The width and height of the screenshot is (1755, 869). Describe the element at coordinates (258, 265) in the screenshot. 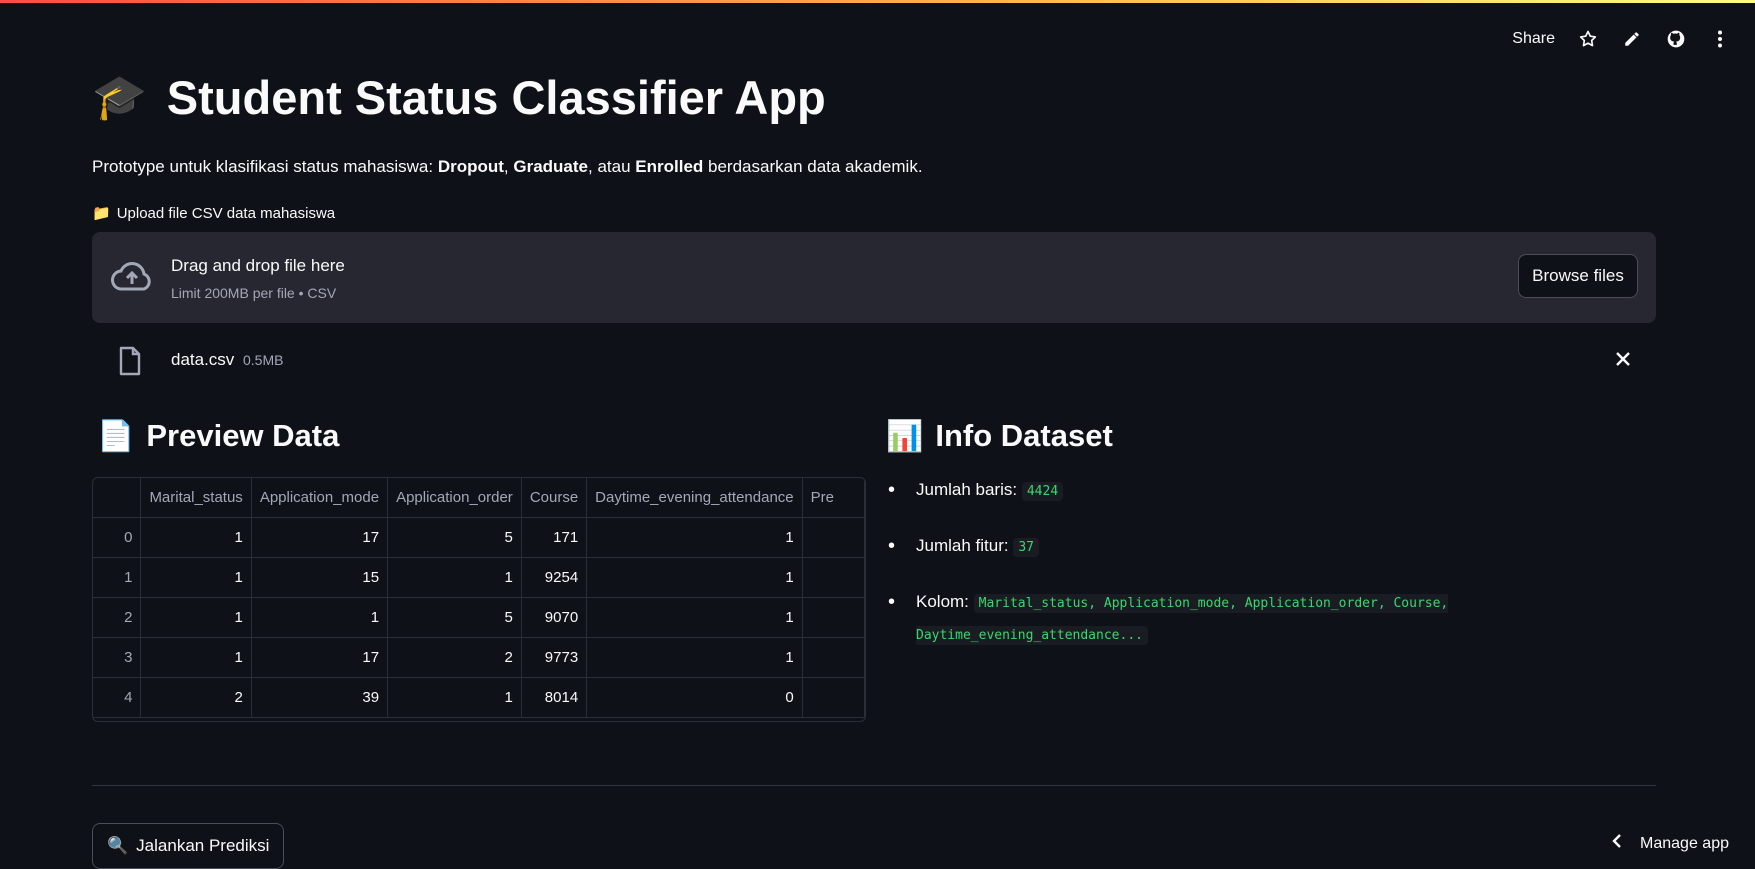

I see `drop-text: Drag and drop file here` at that location.